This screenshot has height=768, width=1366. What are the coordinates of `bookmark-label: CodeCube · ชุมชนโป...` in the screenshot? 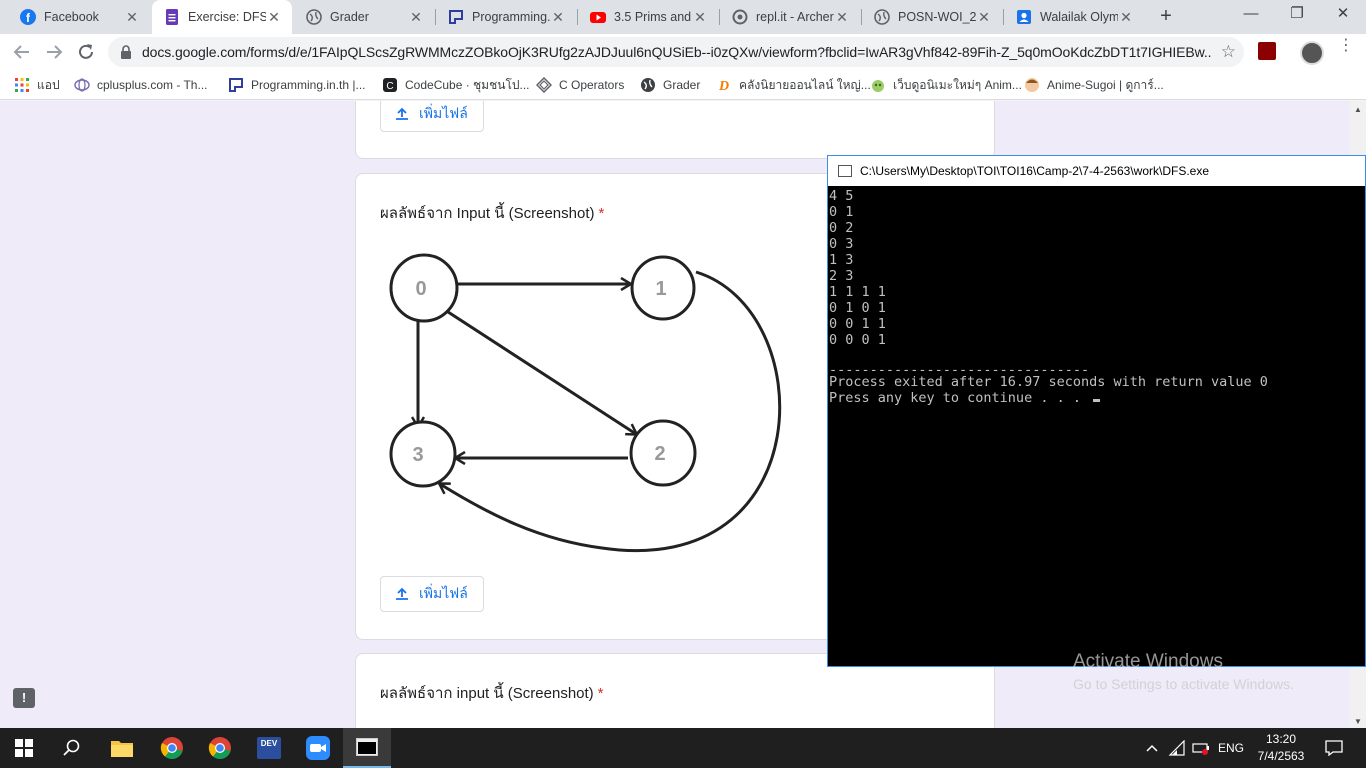 It's located at (467, 84).